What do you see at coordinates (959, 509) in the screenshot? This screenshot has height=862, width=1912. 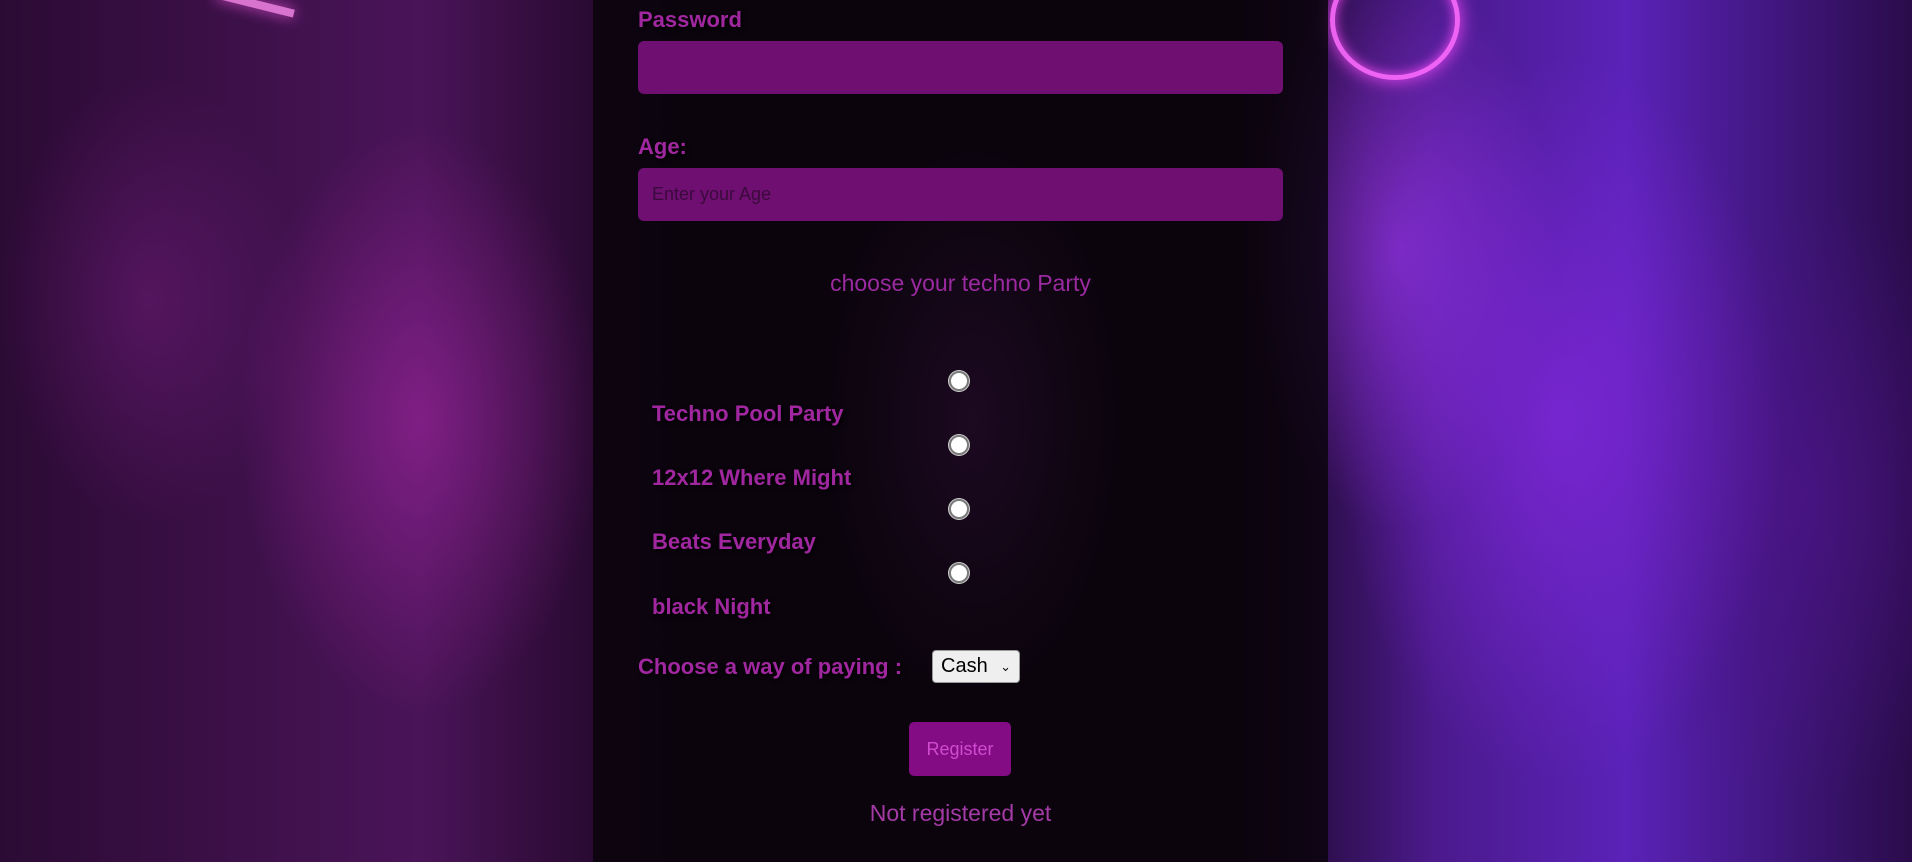 I see `party-radio-beats-everyday` at bounding box center [959, 509].